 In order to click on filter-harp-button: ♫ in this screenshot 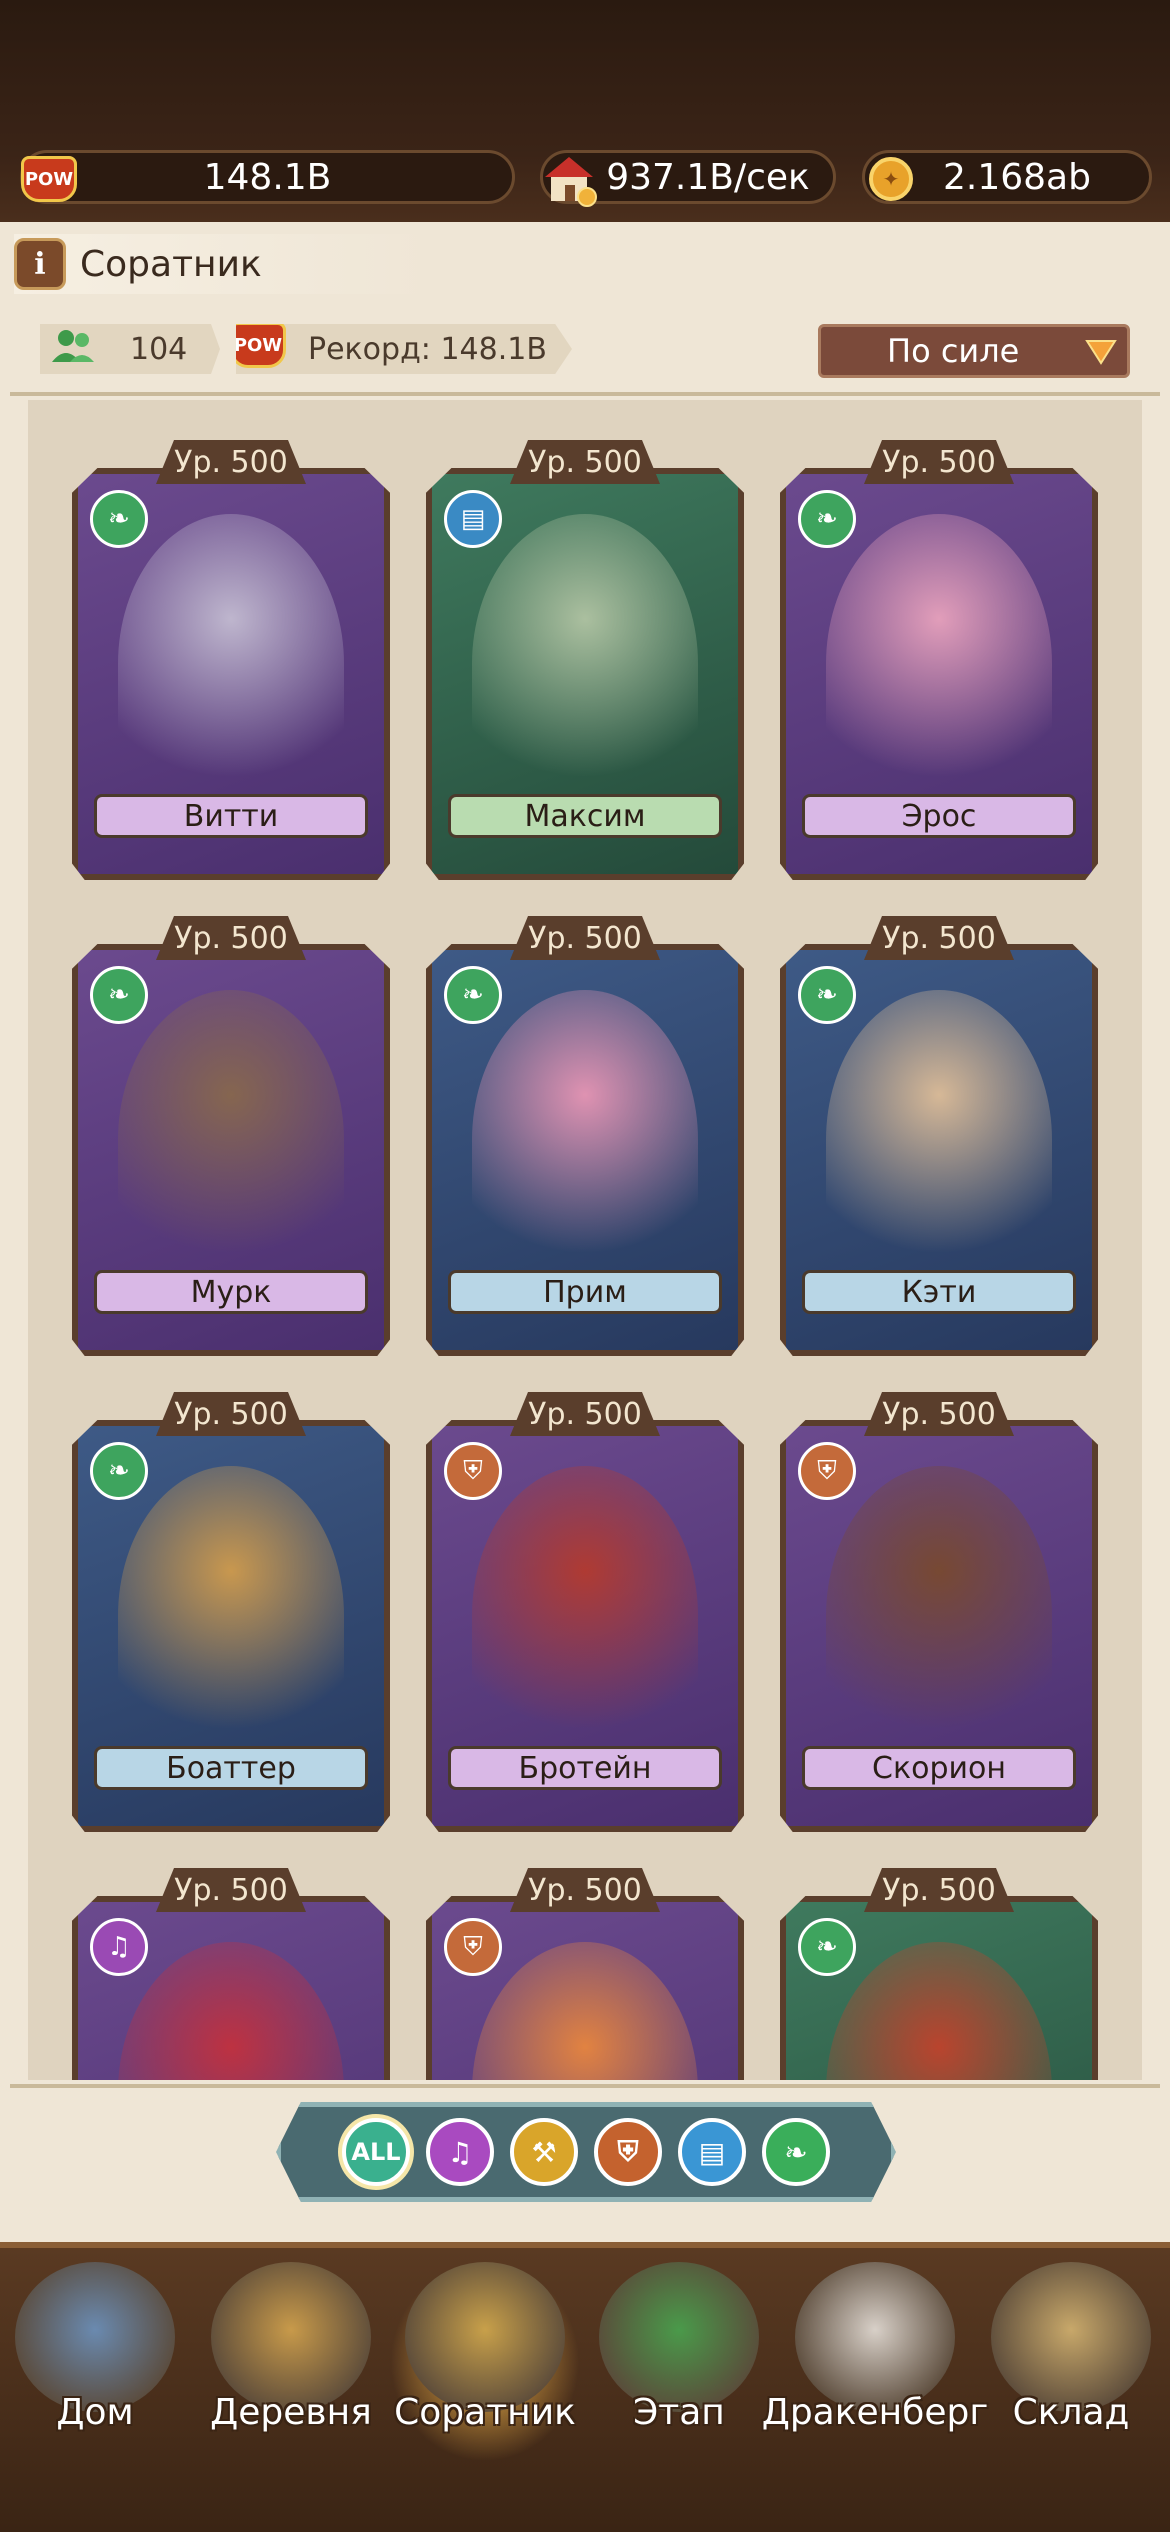, I will do `click(460, 2152)`.